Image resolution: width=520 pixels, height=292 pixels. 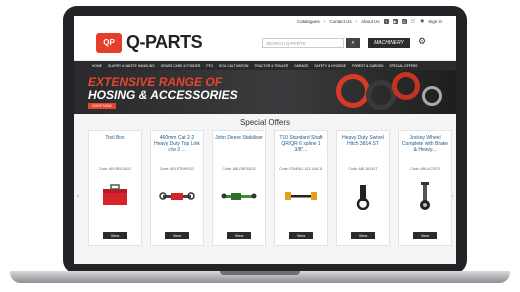 I want to click on laptop-notch, so click(x=260, y=273).